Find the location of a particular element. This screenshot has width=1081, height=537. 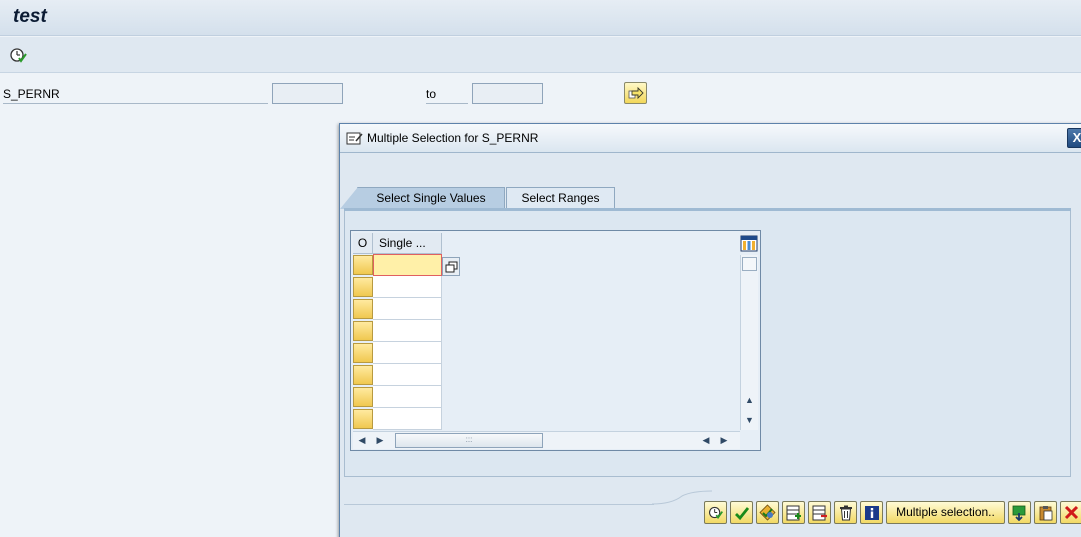

footer-curve is located at coordinates (682, 497).